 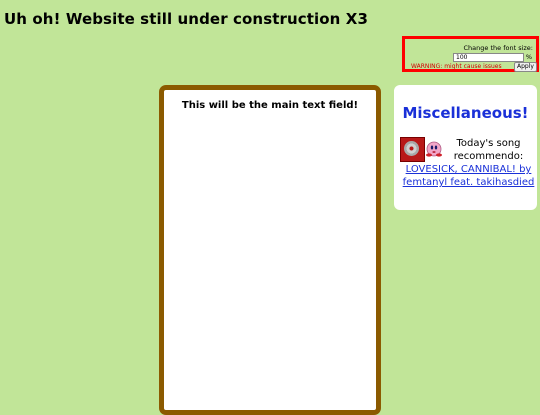 I want to click on misc-title: Miscellaneous!, so click(x=465, y=113).